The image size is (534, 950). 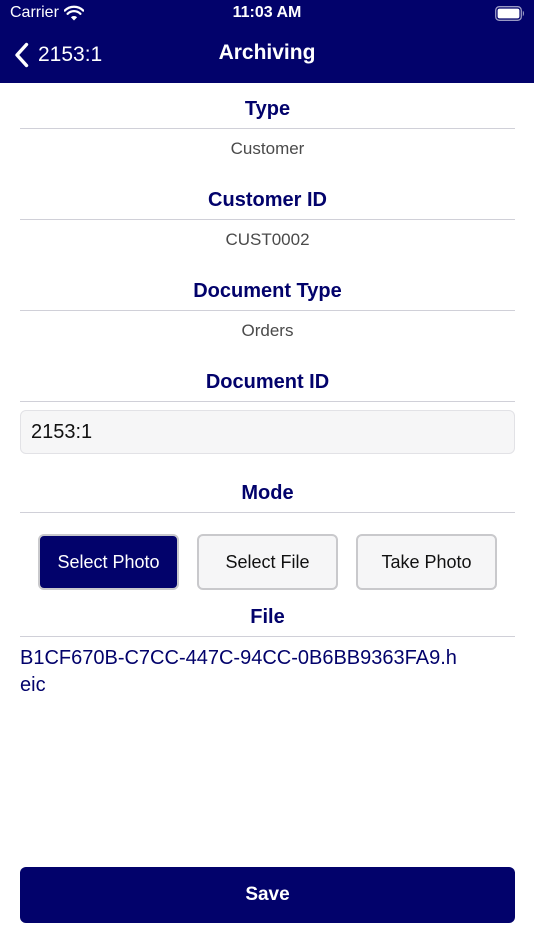 I want to click on status-bar: Carrier 11:03 AM, so click(x=267, y=14).